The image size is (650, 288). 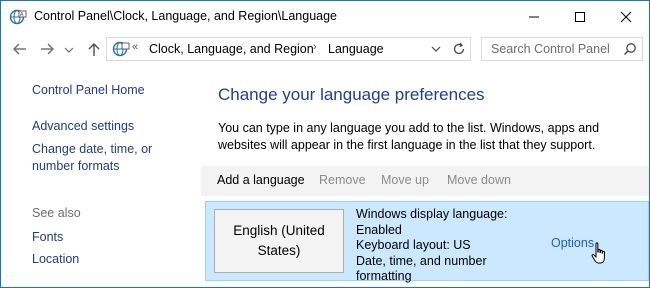 I want to click on move-down-button: Move down, so click(x=479, y=180).